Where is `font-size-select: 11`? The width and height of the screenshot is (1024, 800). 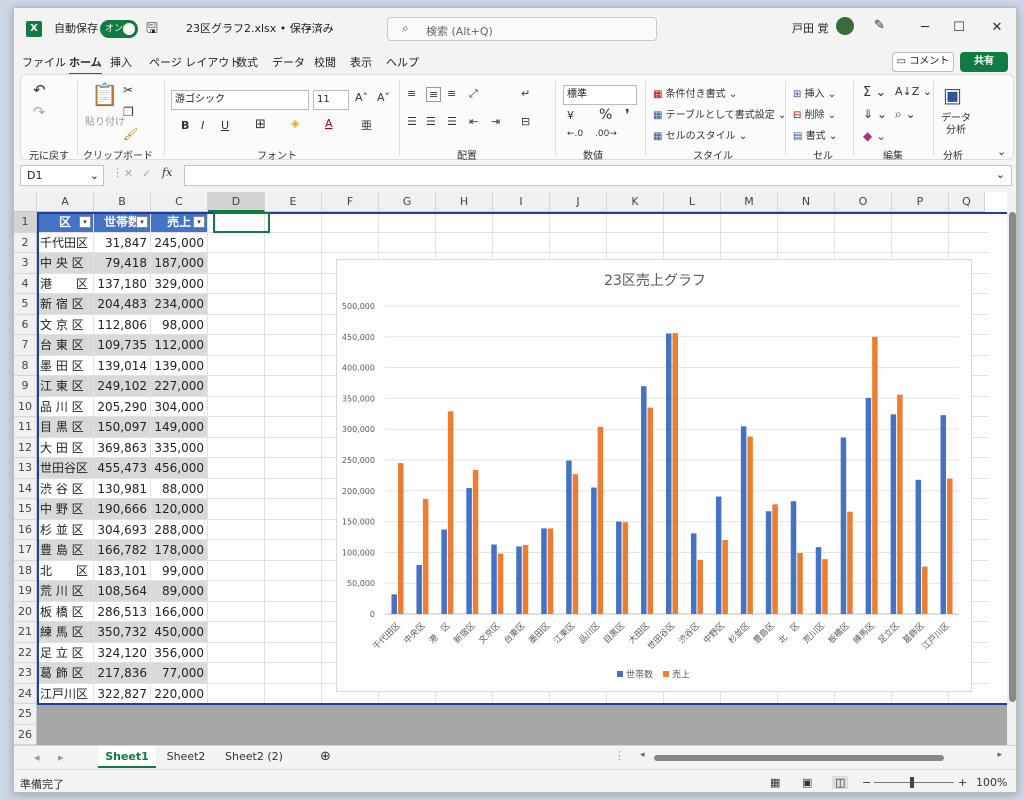
font-size-select: 11 is located at coordinates (331, 100).